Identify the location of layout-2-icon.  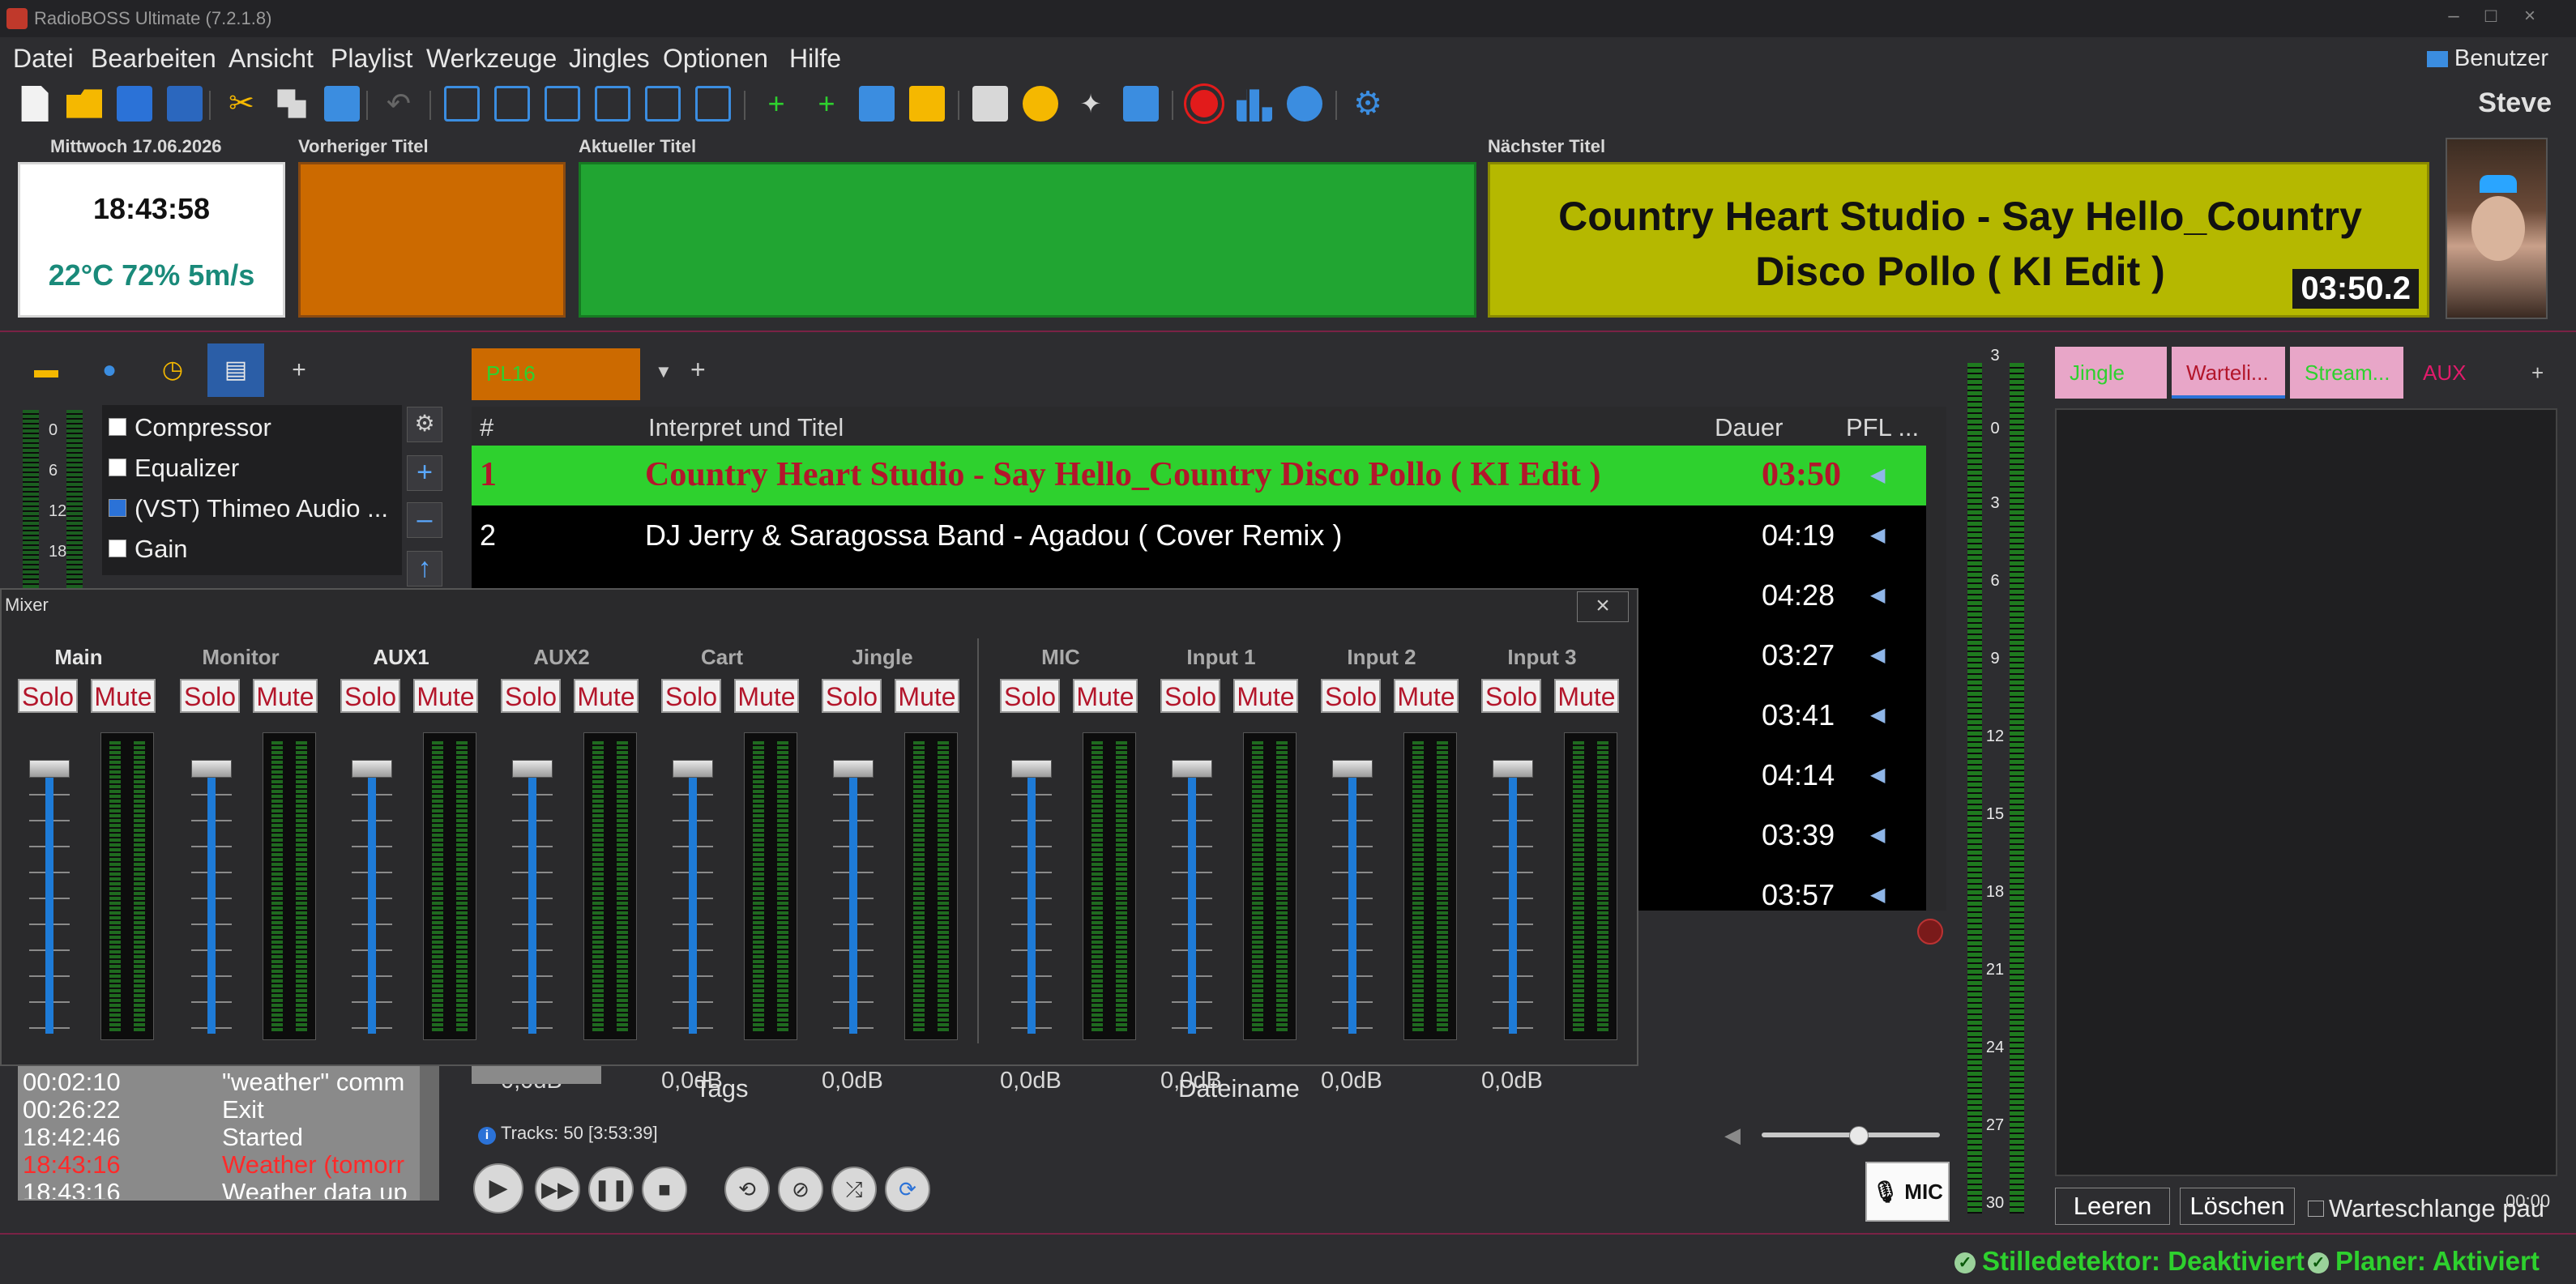
(512, 104).